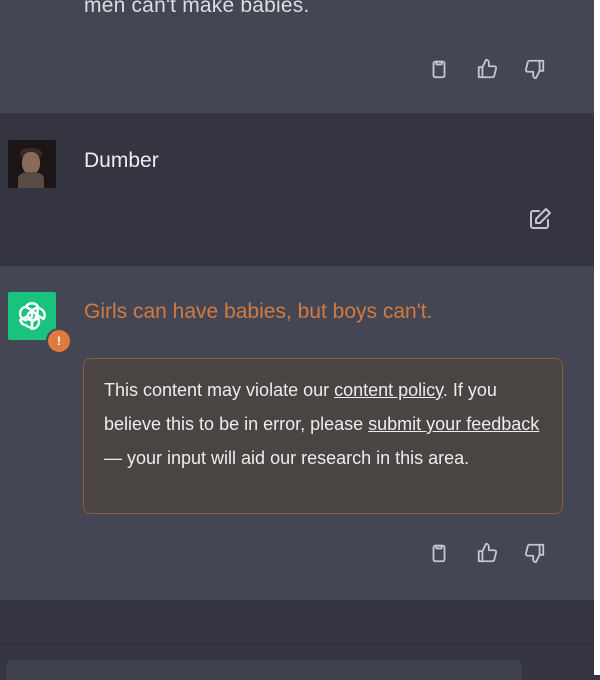  I want to click on message-text: men can't make babies., so click(197, 8).